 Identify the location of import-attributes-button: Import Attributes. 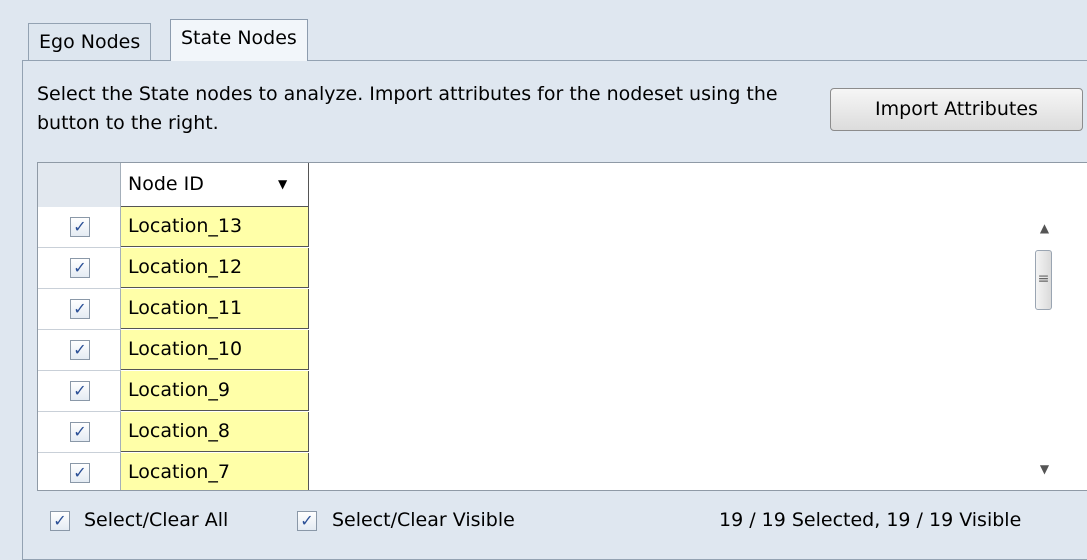
(956, 109).